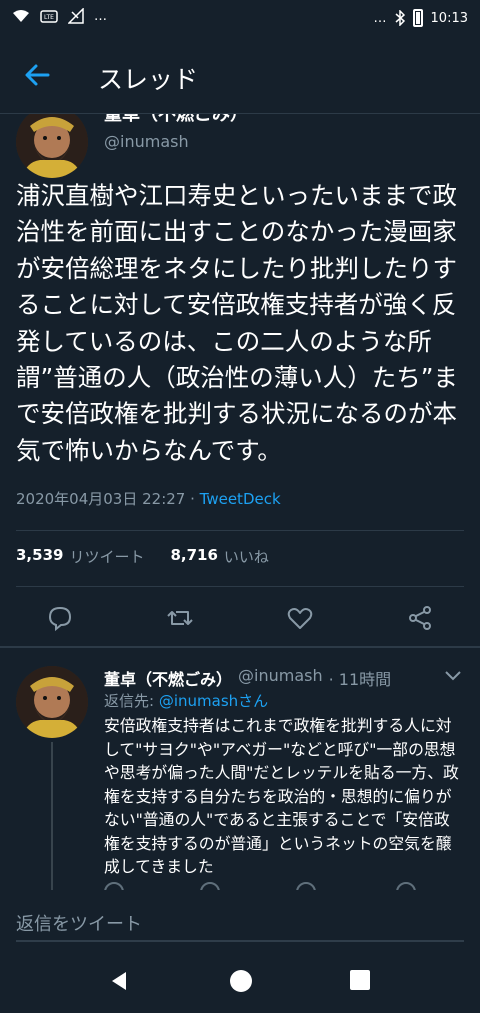 The image size is (480, 1013). I want to click on back-triangle-icon, so click(119, 981).